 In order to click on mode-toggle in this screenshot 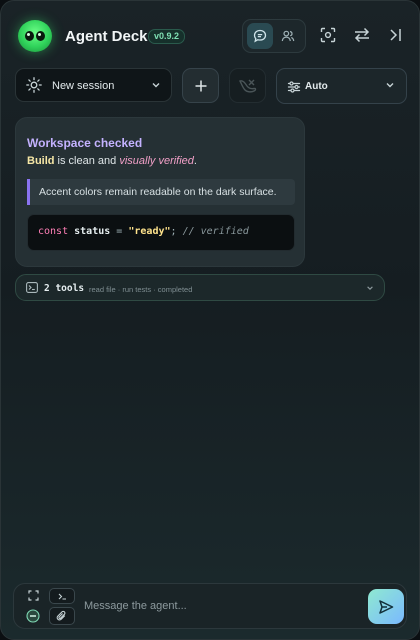, I will do `click(274, 36)`.